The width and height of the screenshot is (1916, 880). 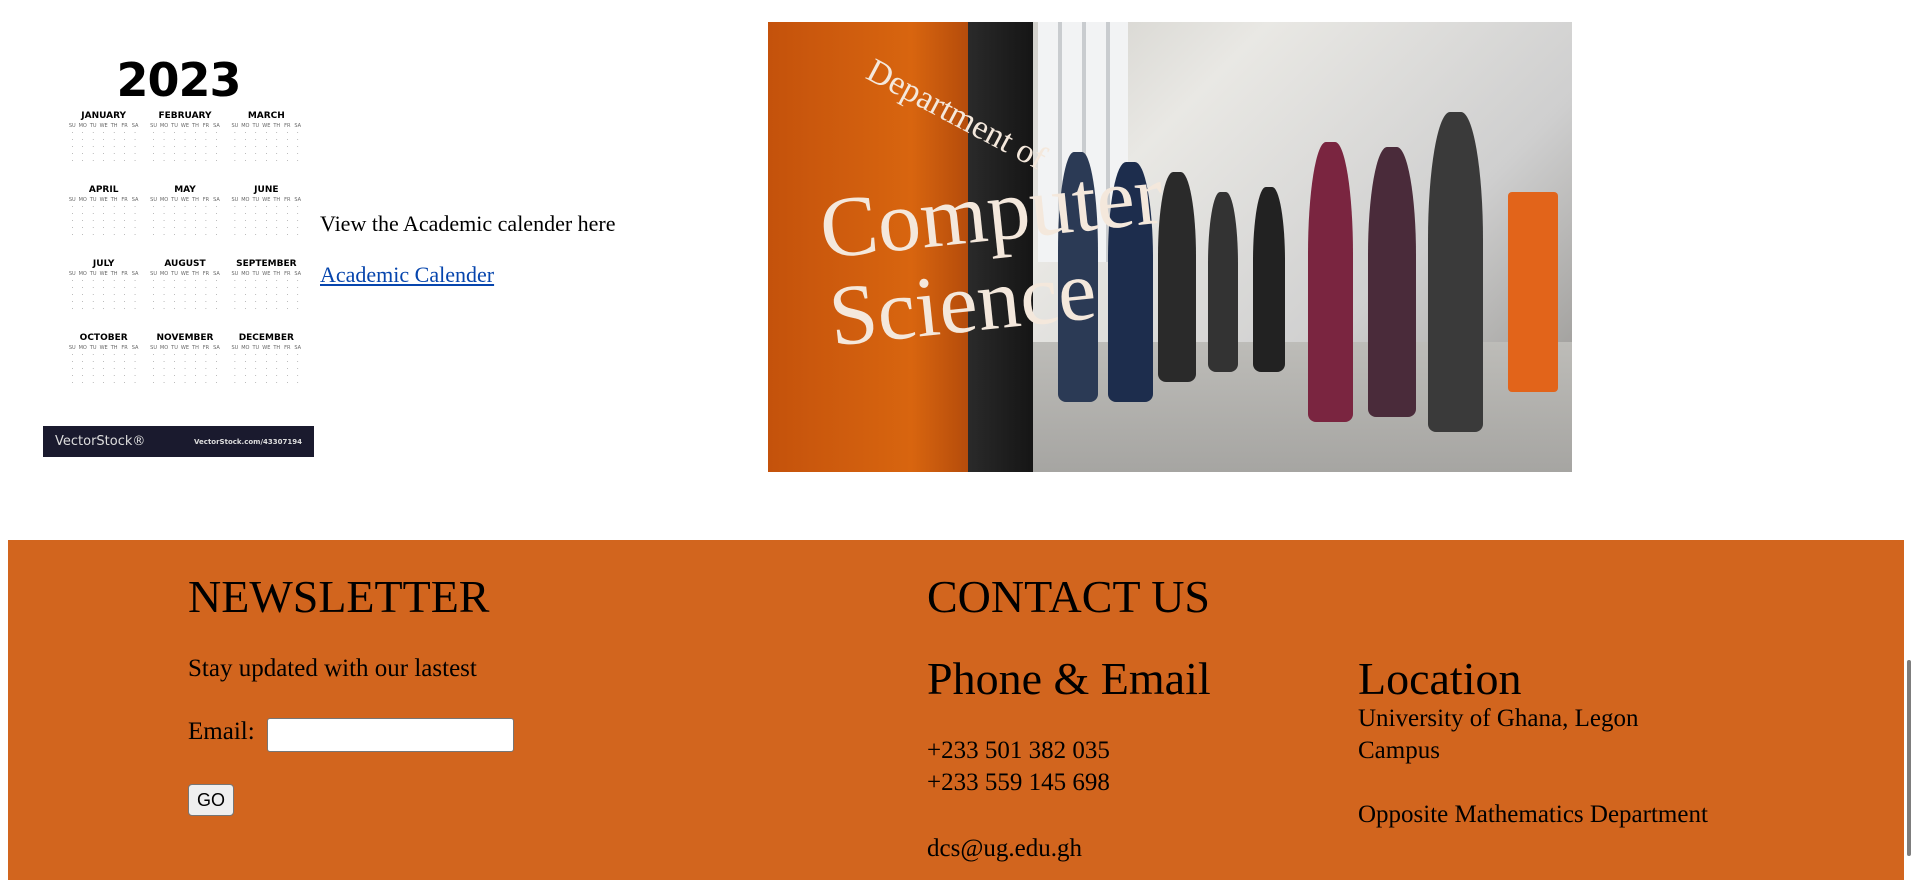 What do you see at coordinates (221, 731) in the screenshot?
I see `email-label: Email:` at bounding box center [221, 731].